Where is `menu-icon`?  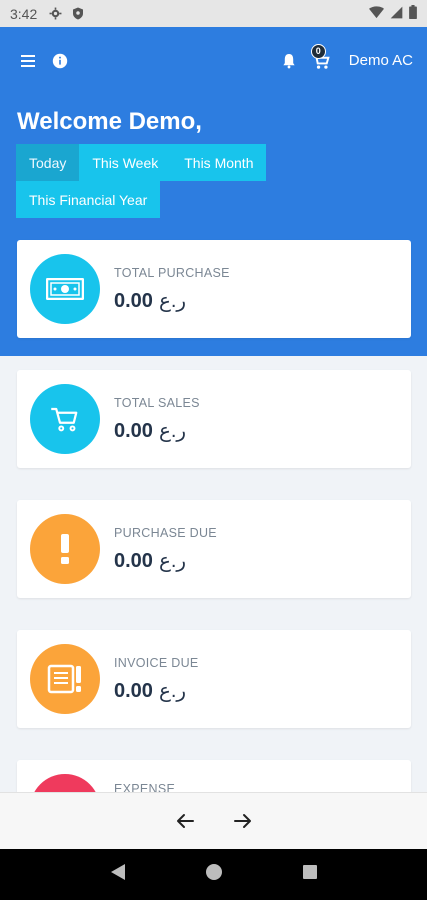
menu-icon is located at coordinates (28, 61).